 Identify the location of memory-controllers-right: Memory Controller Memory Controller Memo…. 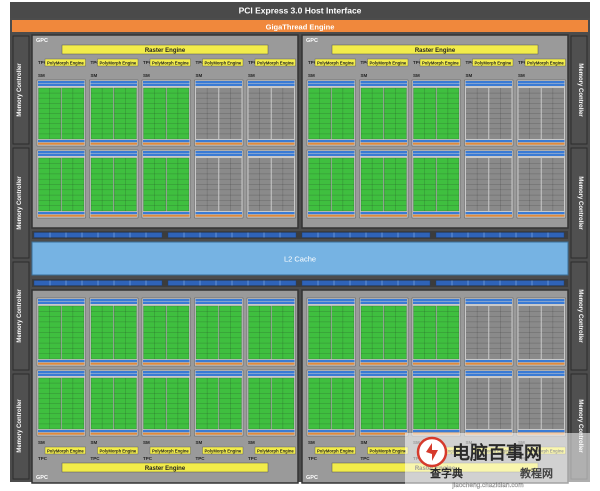
(579, 257).